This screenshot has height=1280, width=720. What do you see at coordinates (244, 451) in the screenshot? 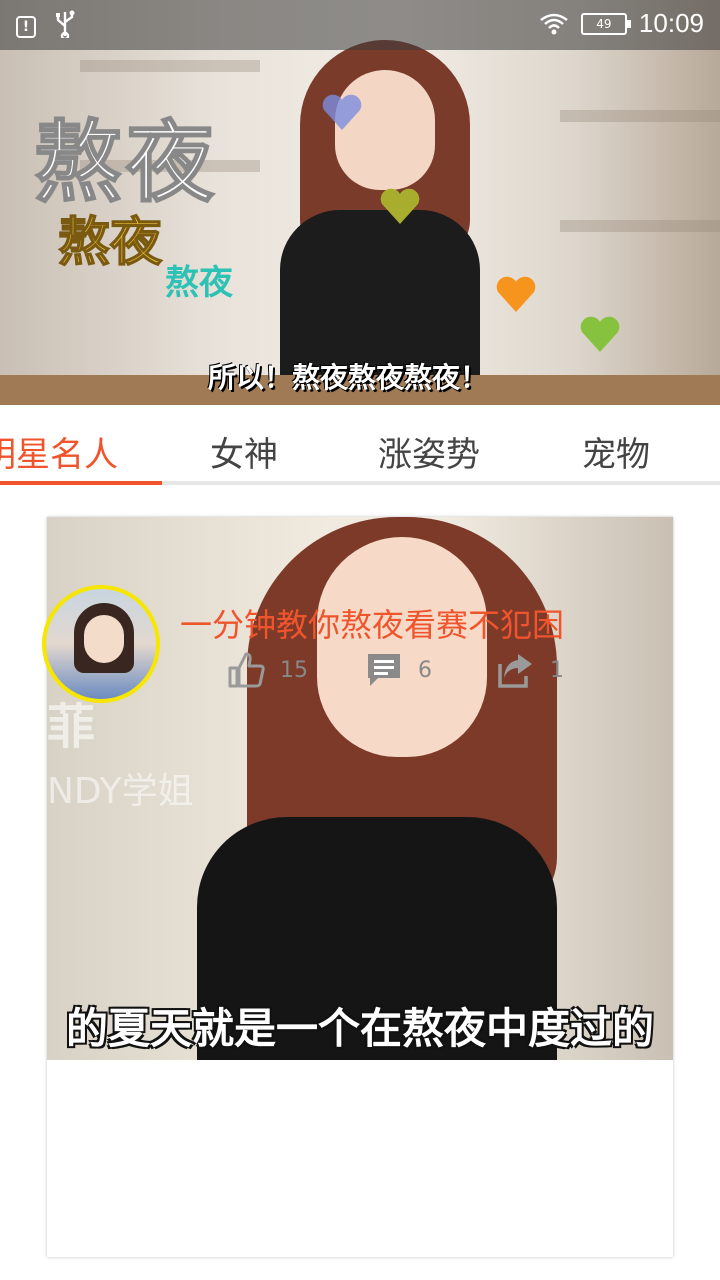
I see `tab-goddess: 女神` at bounding box center [244, 451].